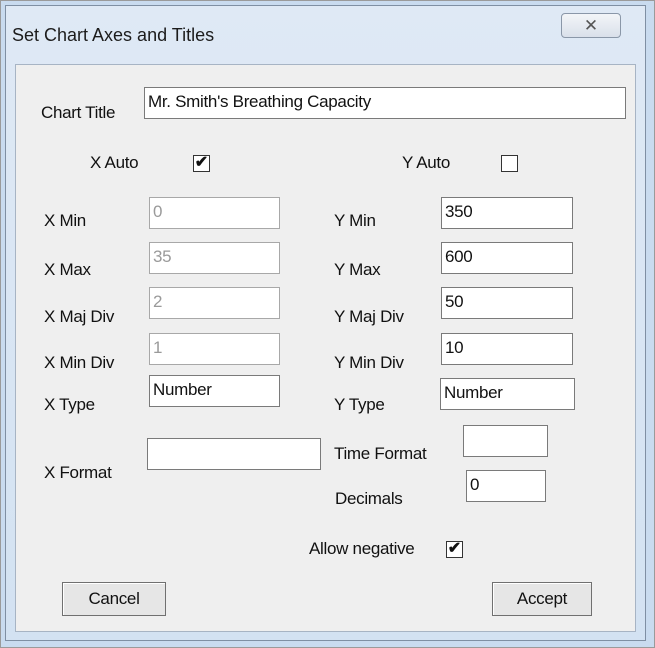  What do you see at coordinates (369, 498) in the screenshot?
I see `decimals-label: Decimals` at bounding box center [369, 498].